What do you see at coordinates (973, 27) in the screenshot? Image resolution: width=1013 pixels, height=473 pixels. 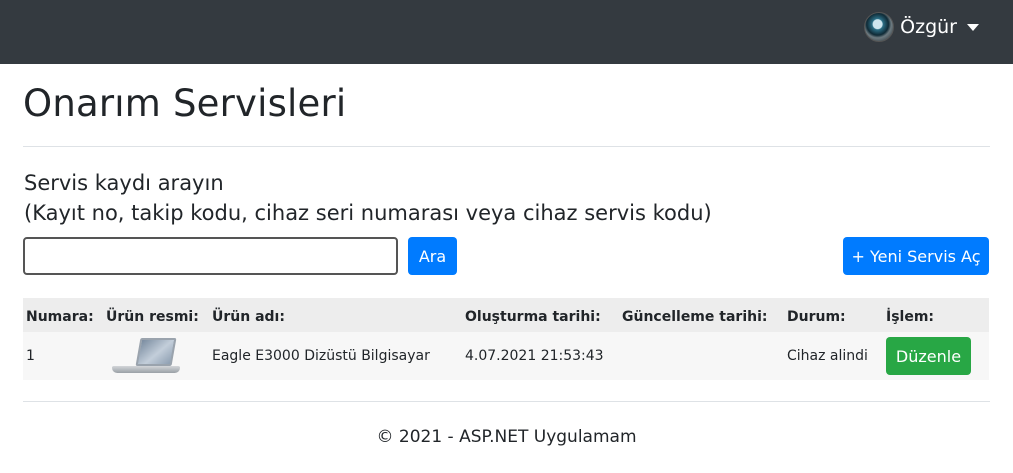 I see `caret-down-icon` at bounding box center [973, 27].